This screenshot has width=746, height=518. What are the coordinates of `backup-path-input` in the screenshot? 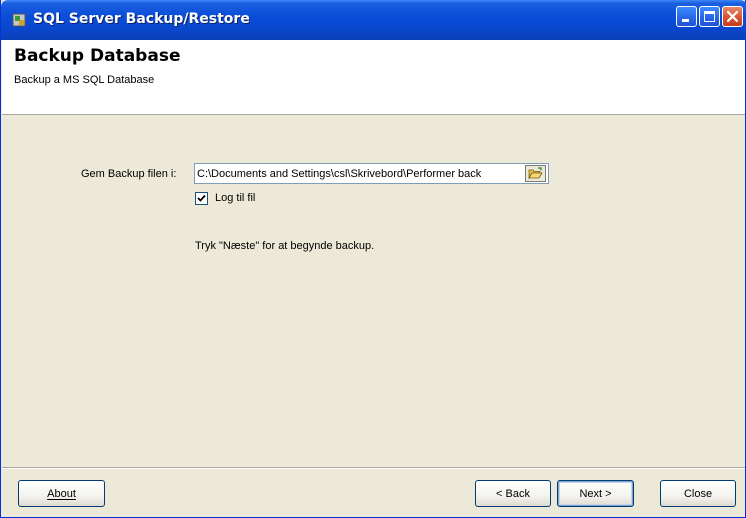 It's located at (358, 173).